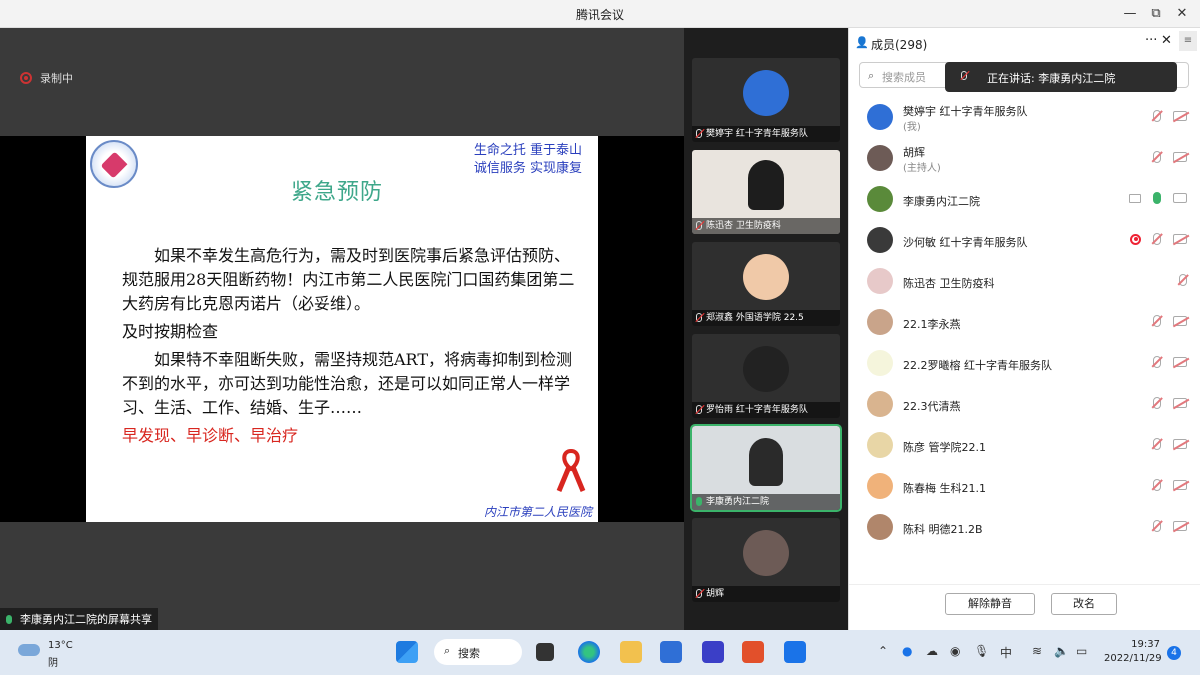 The image size is (1200, 675). Describe the element at coordinates (589, 652) in the screenshot. I see `edge-browser-icon` at that location.